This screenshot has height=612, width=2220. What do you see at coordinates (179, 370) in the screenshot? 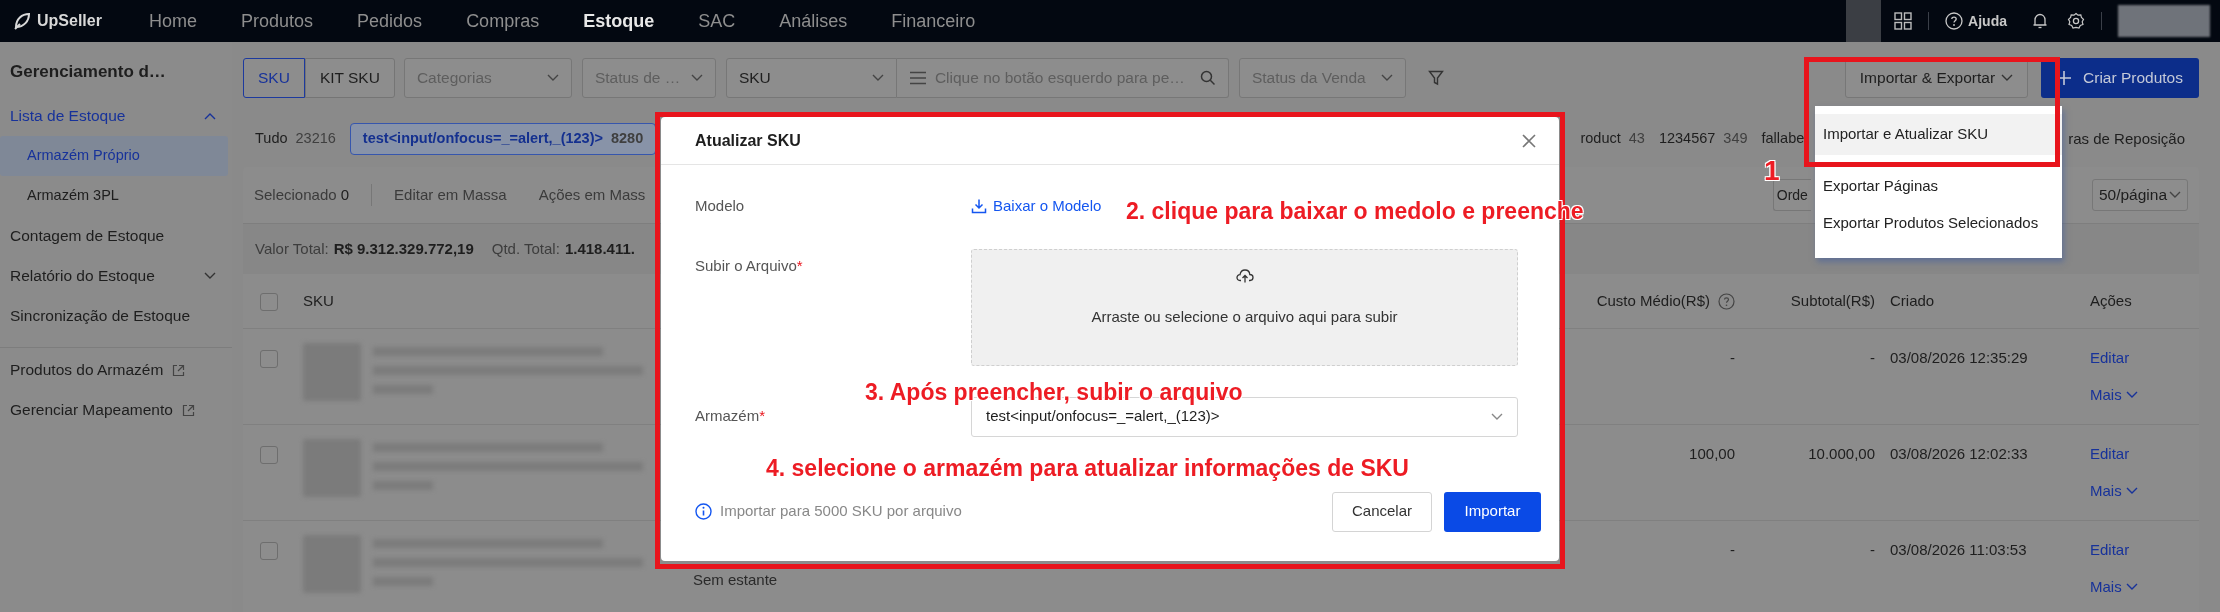
I see `external-link-icon` at bounding box center [179, 370].